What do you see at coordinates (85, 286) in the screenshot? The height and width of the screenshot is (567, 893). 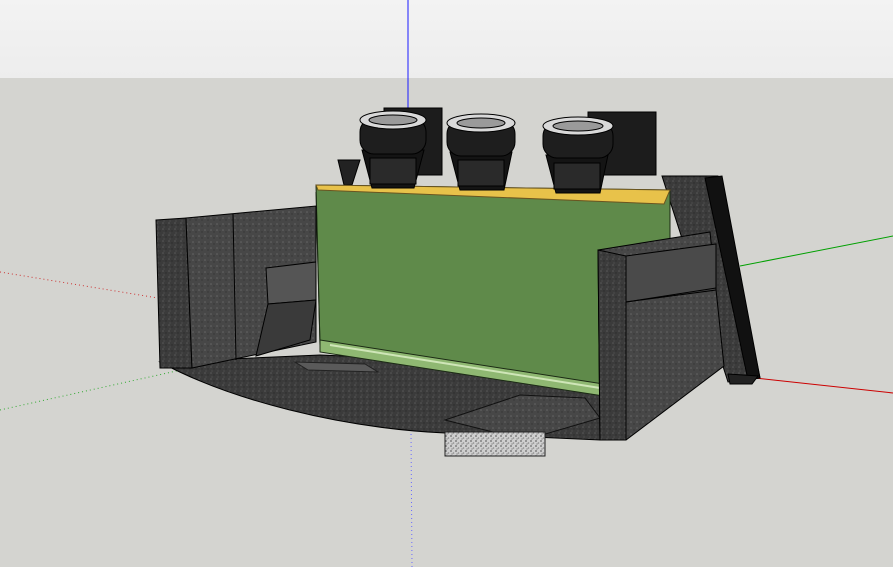 I see `red-axis-dotted` at bounding box center [85, 286].